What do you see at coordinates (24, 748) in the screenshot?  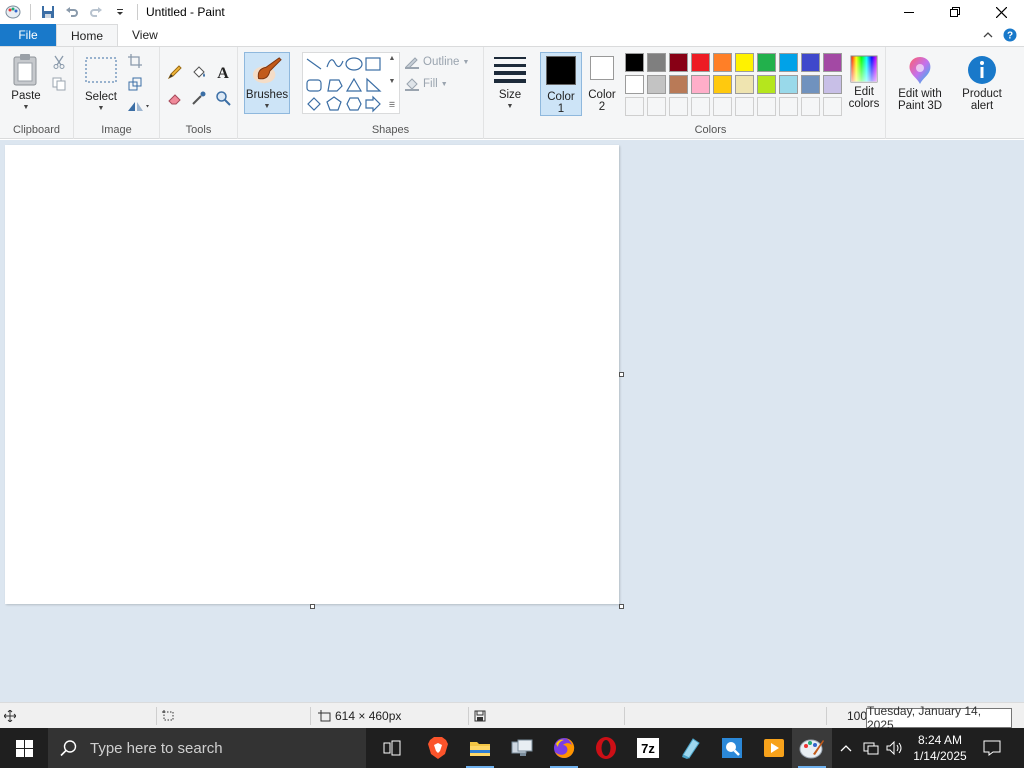 I see `start-button` at bounding box center [24, 748].